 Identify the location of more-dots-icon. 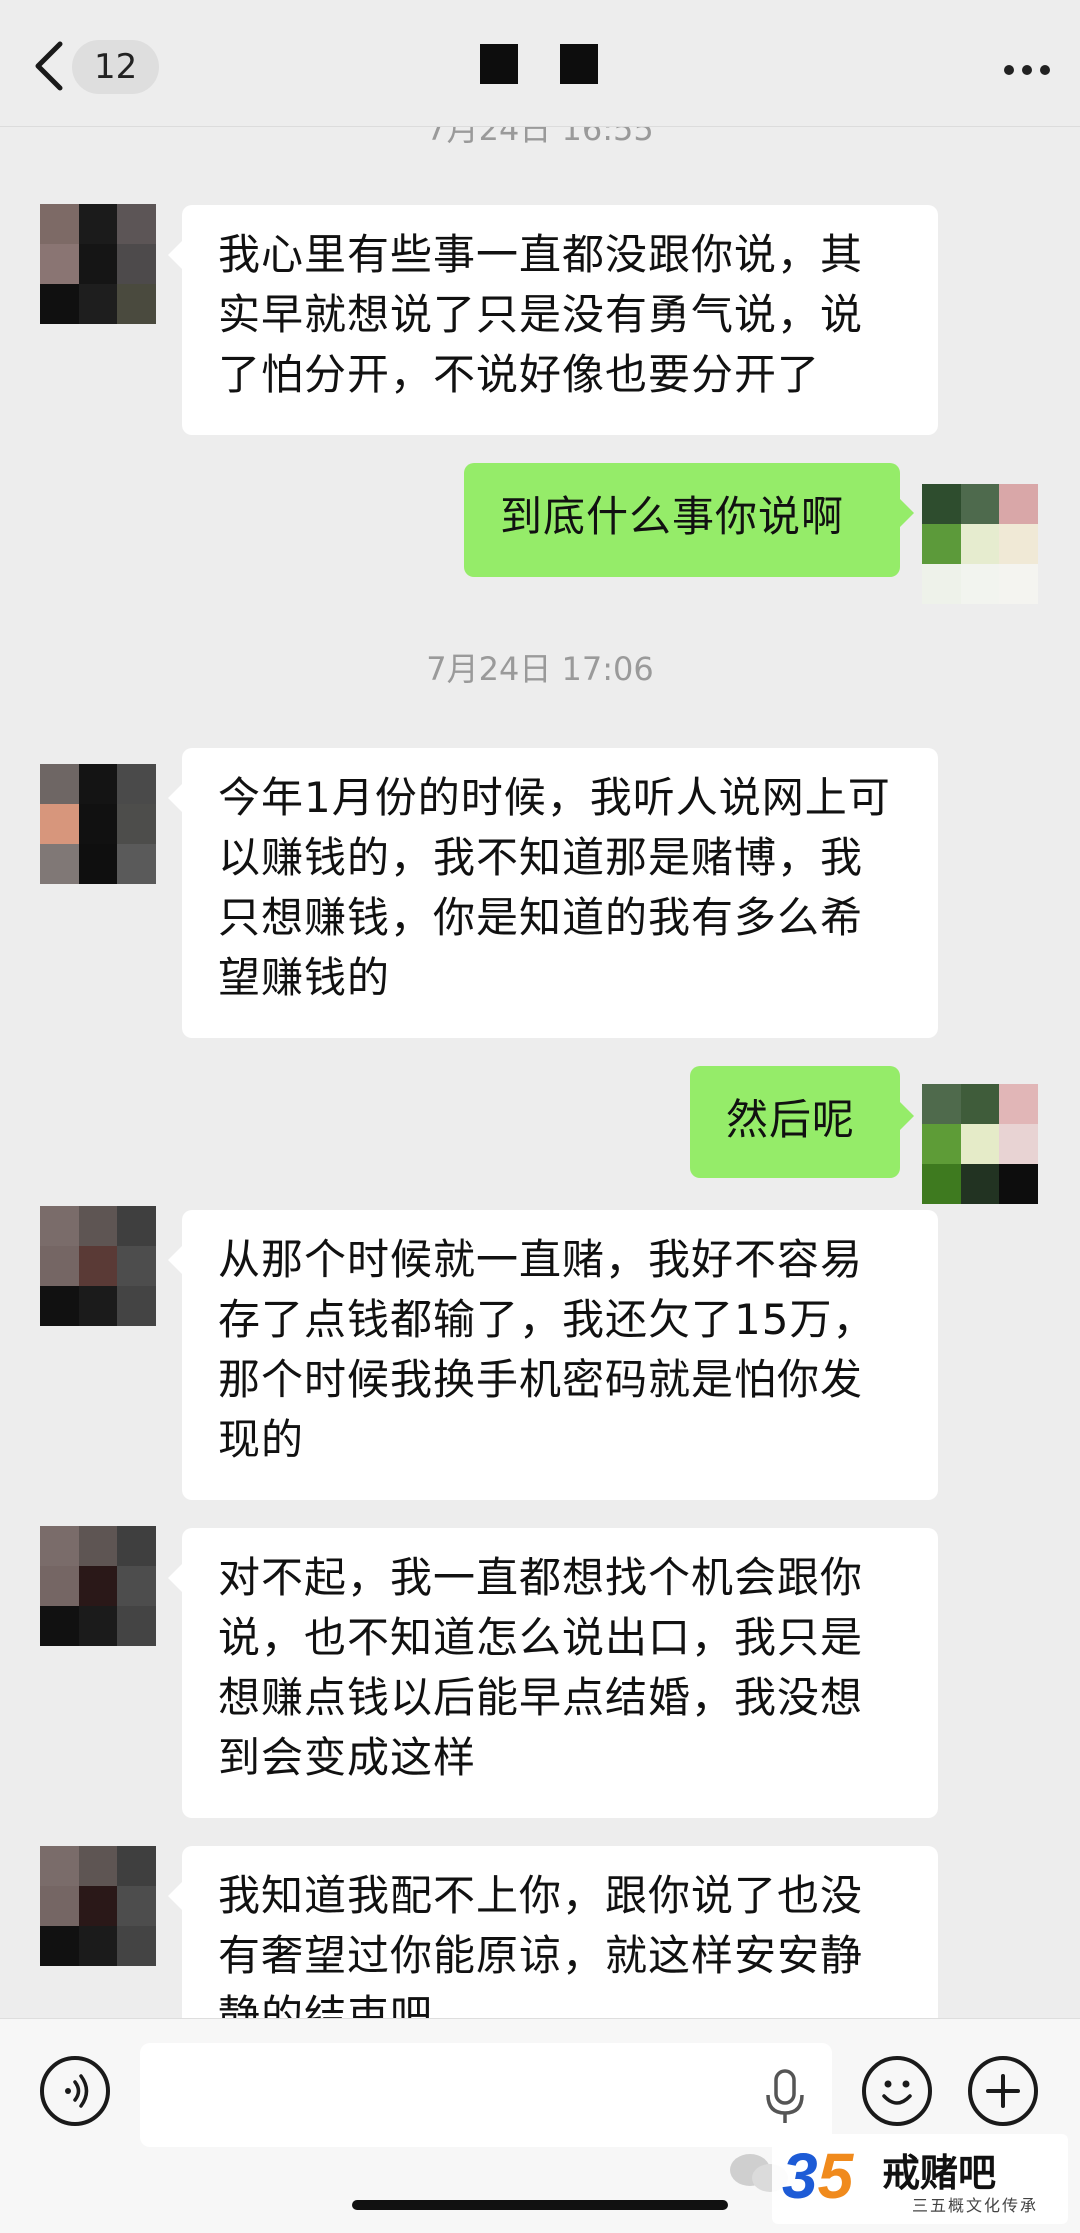
(1023, 69).